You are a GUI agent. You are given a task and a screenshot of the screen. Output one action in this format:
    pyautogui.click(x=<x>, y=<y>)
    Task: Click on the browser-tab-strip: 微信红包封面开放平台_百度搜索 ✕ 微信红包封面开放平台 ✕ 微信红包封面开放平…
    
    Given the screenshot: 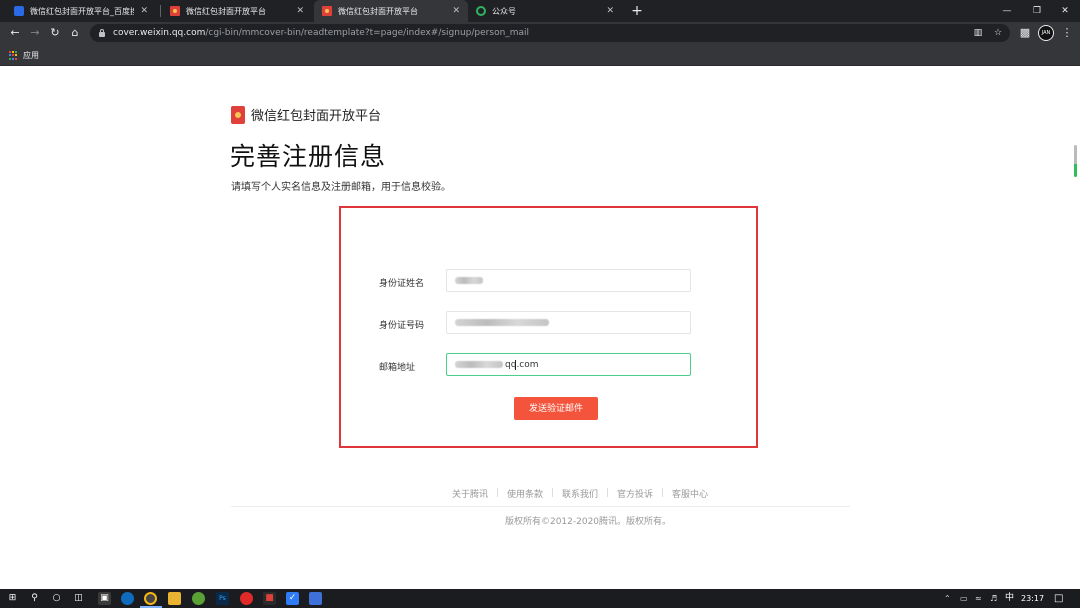 What is the action you would take?
    pyautogui.click(x=540, y=11)
    